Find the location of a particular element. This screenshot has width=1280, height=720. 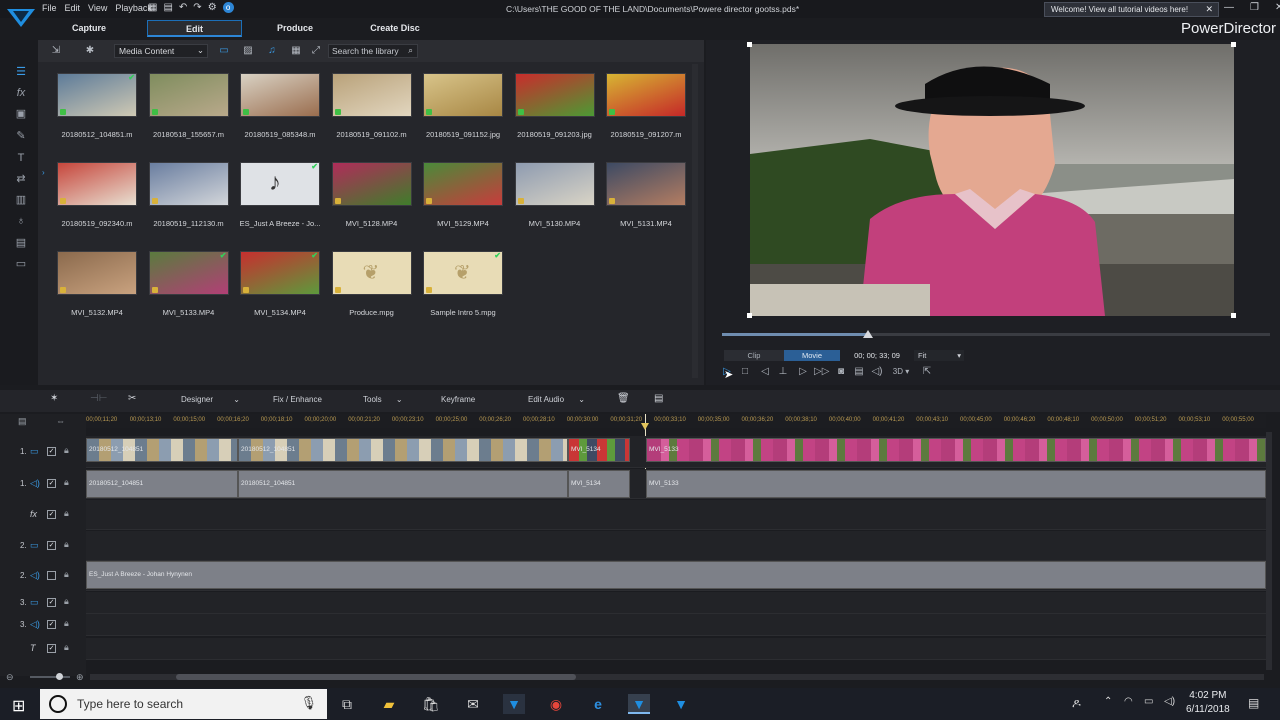

media-thumbnail: ♪ ✔ is located at coordinates (280, 184).